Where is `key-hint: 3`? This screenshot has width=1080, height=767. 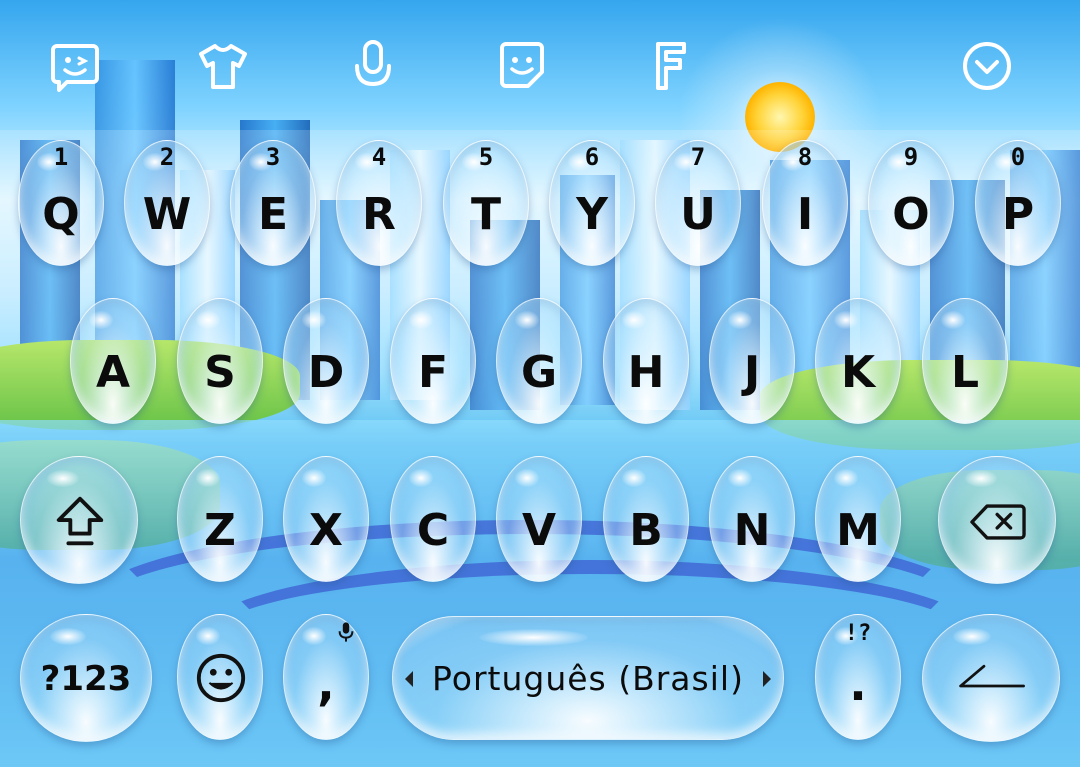
key-hint: 3 is located at coordinates (273, 157).